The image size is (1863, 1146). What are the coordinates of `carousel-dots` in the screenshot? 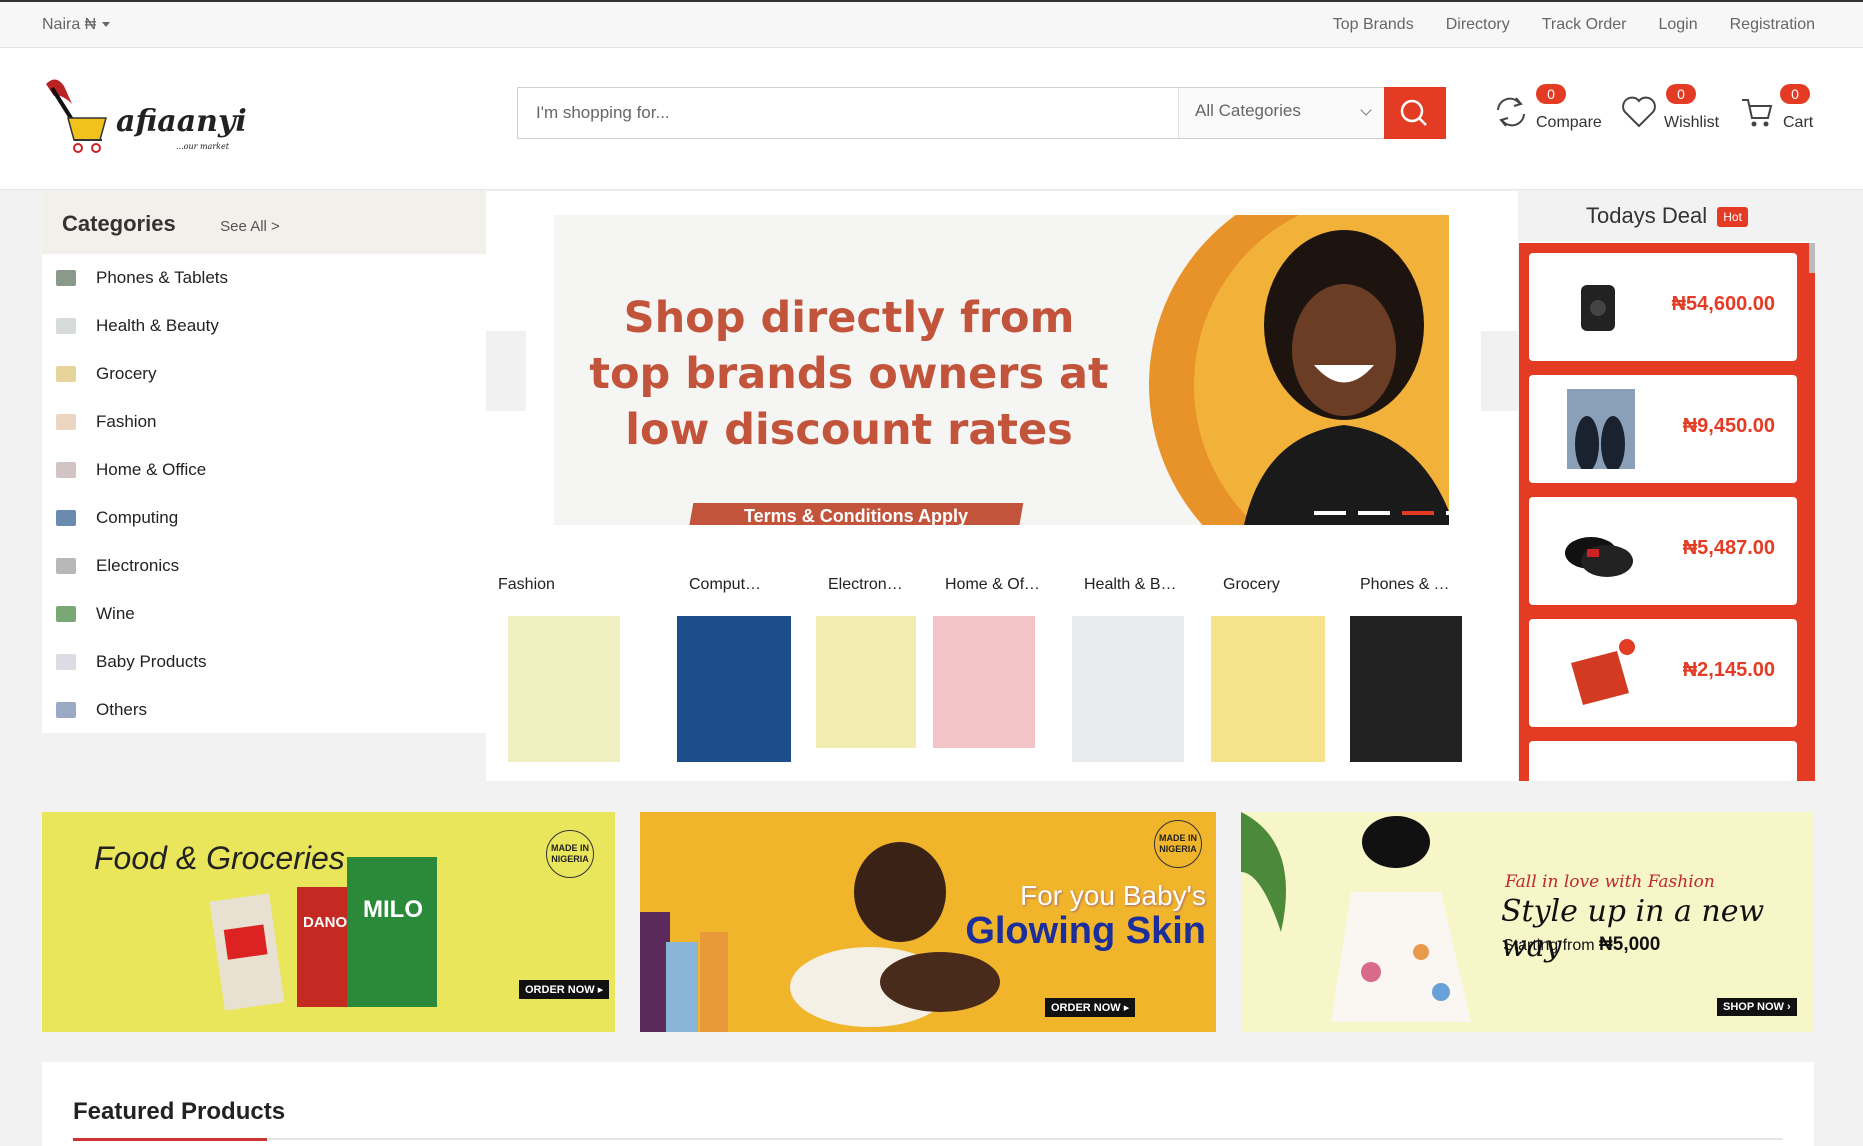 It's located at (1381, 513).